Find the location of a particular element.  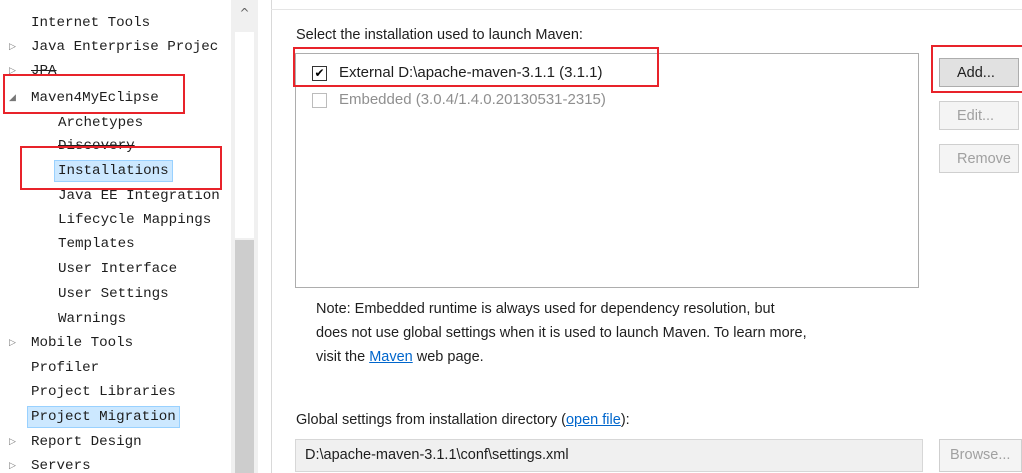

tree-item-label: Project Migration is located at coordinates (103, 417).